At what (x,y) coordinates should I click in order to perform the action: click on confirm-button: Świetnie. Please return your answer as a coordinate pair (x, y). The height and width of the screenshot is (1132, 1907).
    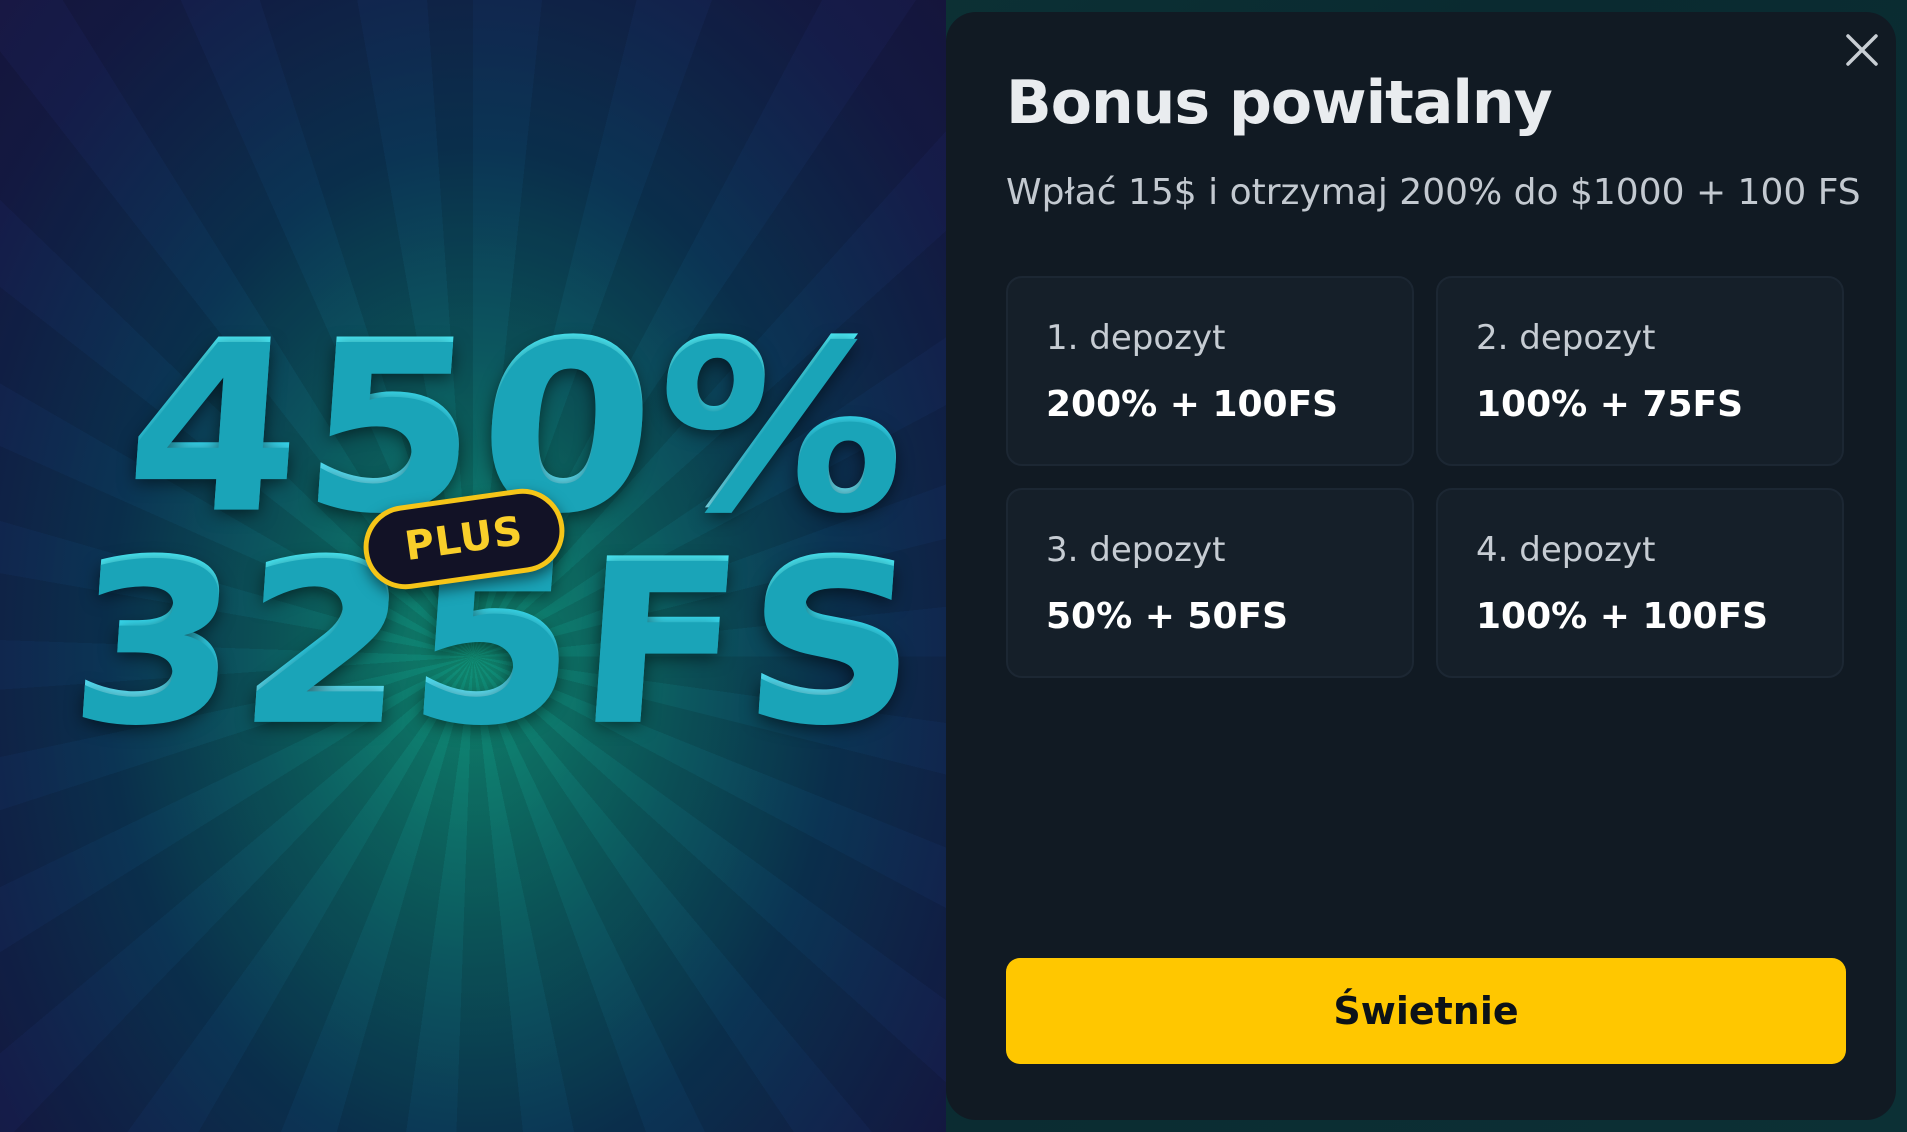
    Looking at the image, I should click on (1426, 1011).